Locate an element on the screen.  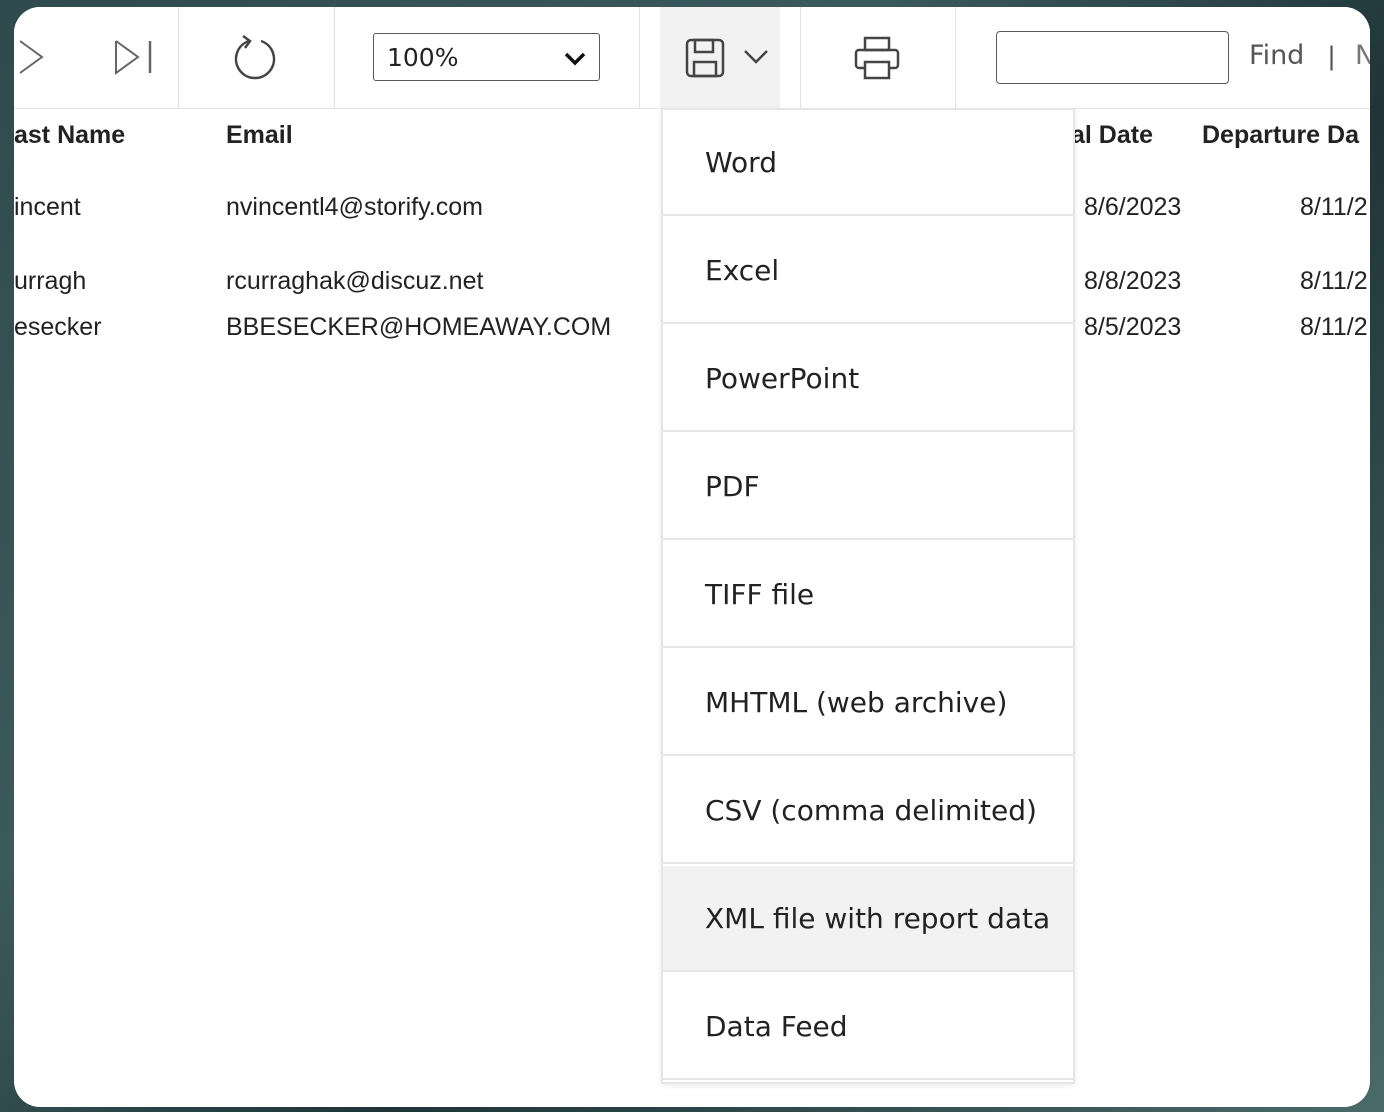
find-next-link: N is located at coordinates (1362, 55).